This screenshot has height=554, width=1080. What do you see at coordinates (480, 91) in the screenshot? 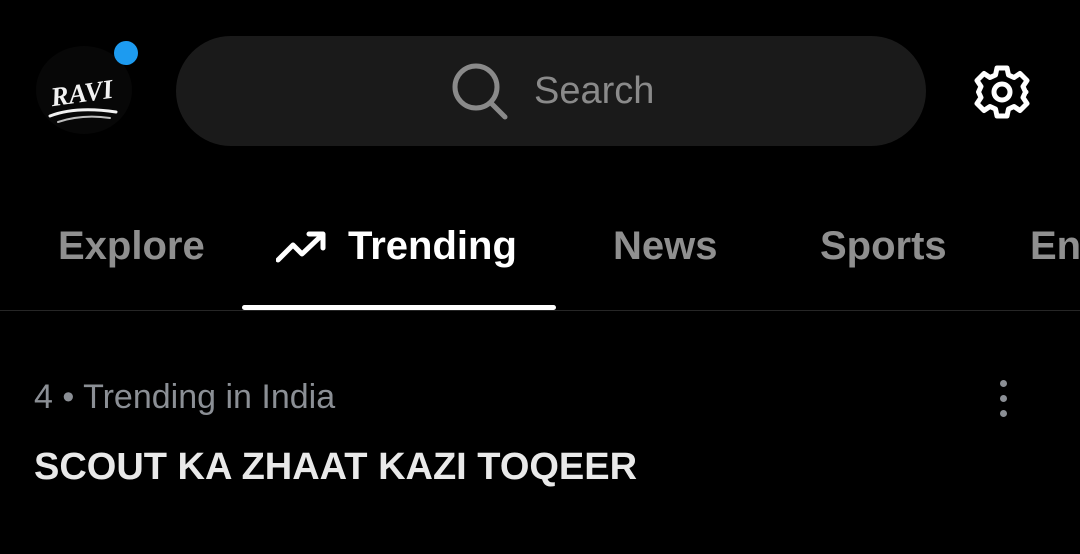
I see `search-icon` at bounding box center [480, 91].